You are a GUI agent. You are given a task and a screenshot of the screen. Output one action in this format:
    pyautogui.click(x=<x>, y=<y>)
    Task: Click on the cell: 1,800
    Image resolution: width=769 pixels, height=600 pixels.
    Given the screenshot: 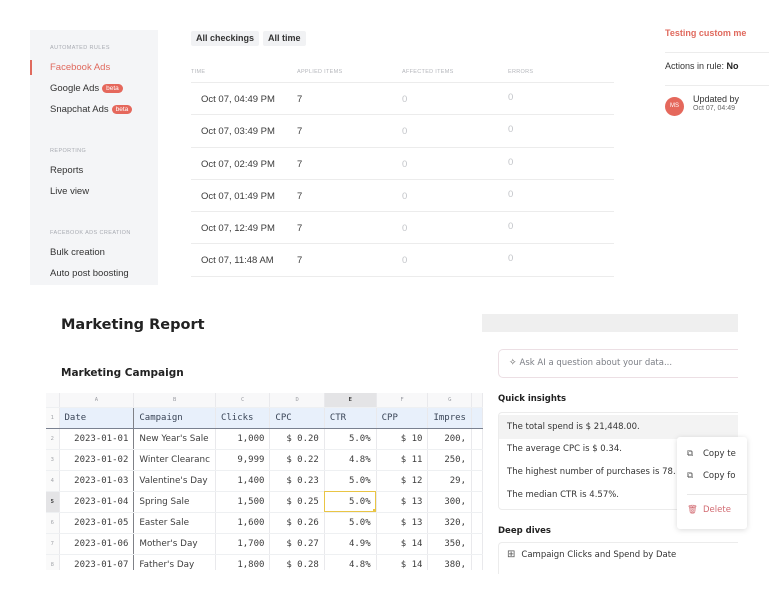 What is the action you would take?
    pyautogui.click(x=243, y=562)
    